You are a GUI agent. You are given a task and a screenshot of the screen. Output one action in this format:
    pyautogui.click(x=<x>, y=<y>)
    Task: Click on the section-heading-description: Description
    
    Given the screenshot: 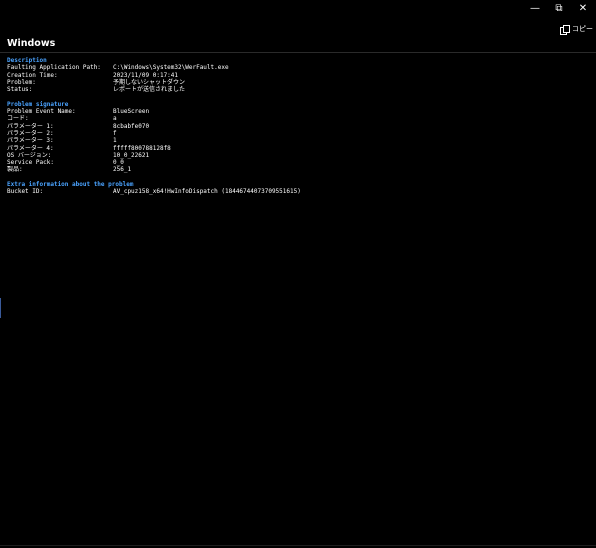 What is the action you would take?
    pyautogui.click(x=27, y=60)
    